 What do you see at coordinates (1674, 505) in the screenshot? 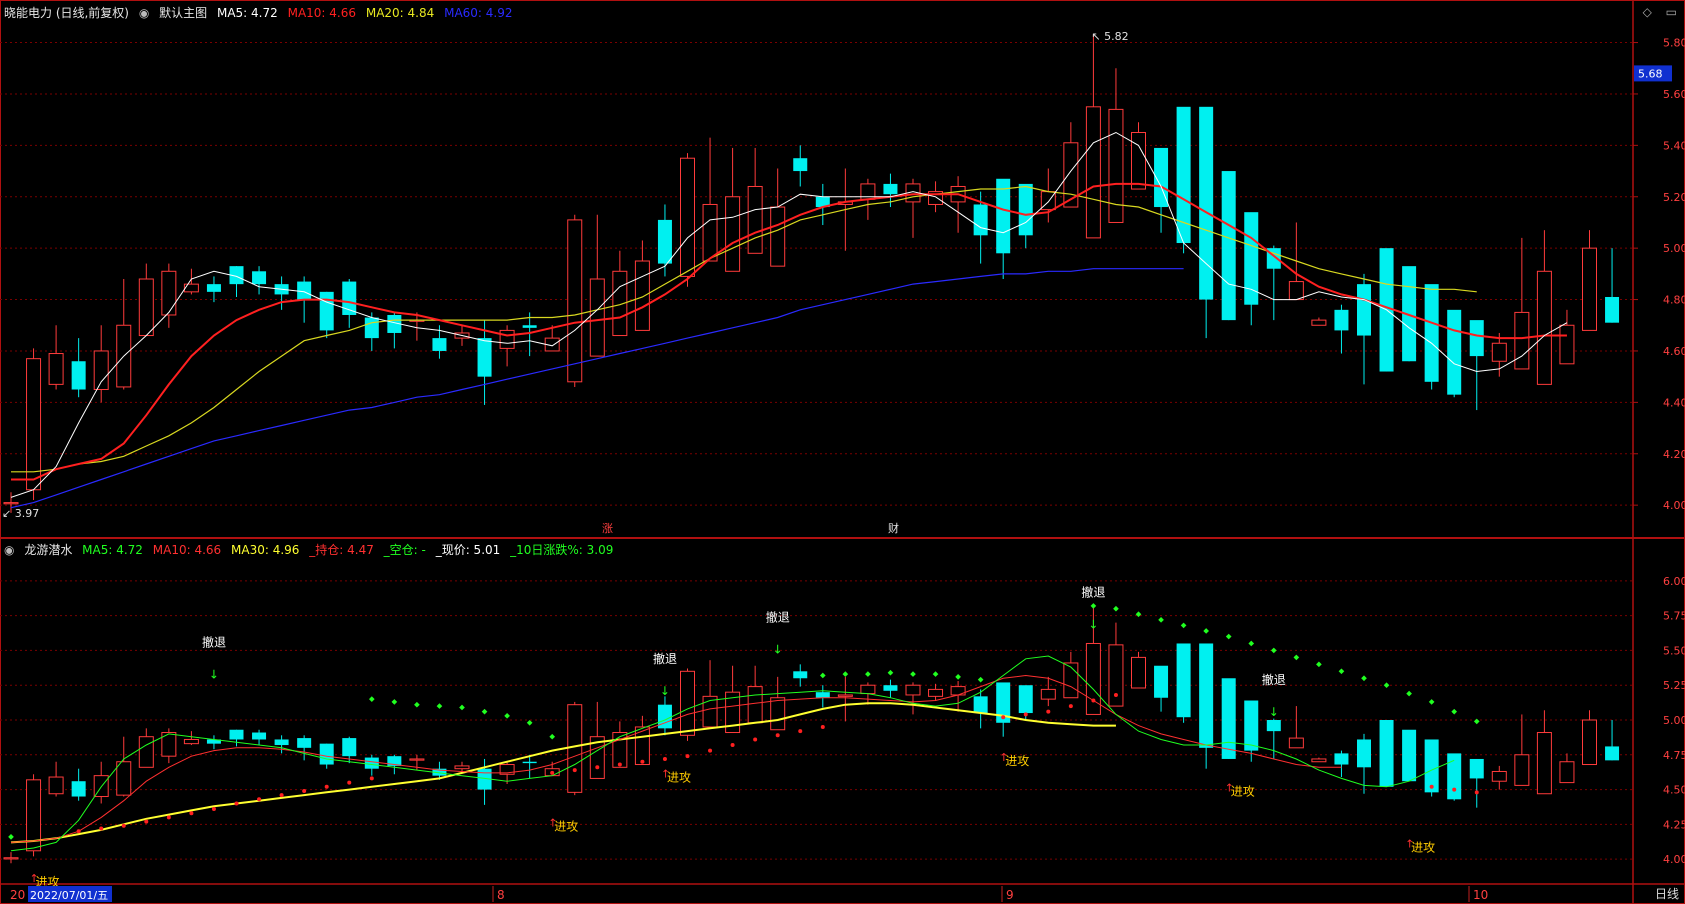
I see `main-y-tick-label: 4.00` at bounding box center [1674, 505].